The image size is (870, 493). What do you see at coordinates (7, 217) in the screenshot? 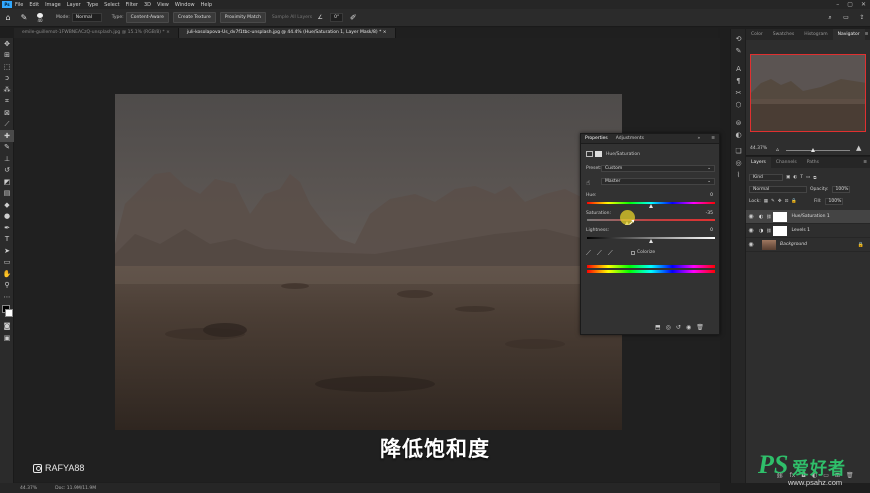
I see `dodge-tool-icon: ●` at bounding box center [7, 217].